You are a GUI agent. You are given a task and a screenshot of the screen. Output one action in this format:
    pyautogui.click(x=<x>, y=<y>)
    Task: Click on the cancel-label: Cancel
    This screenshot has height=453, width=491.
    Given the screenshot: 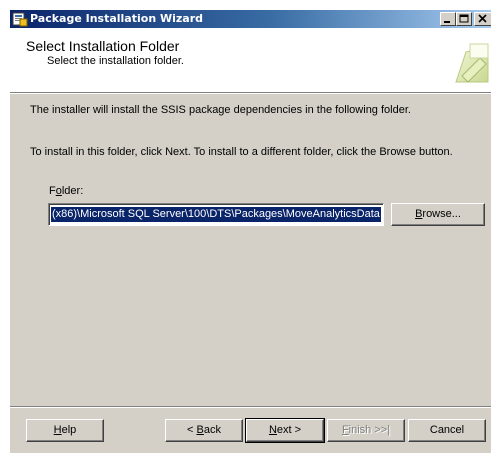 What is the action you would take?
    pyautogui.click(x=447, y=430)
    